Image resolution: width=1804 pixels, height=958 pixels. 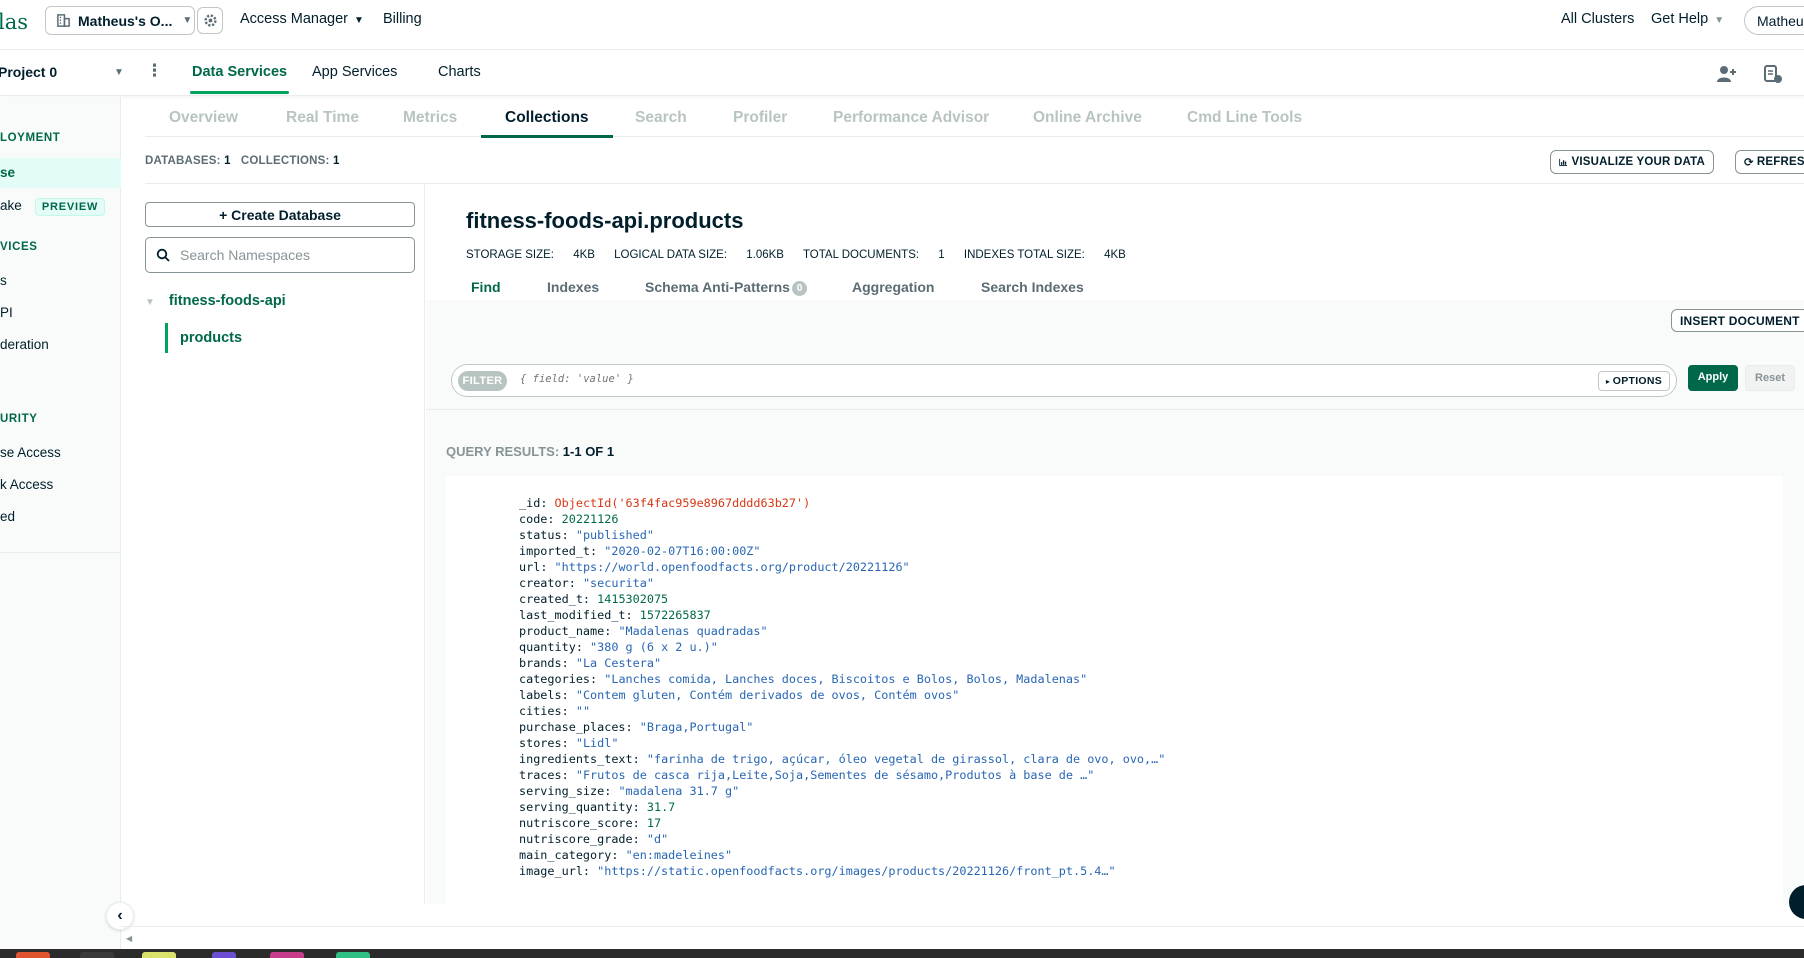 I want to click on sidebar-item-network-access: k Access, so click(x=26, y=484).